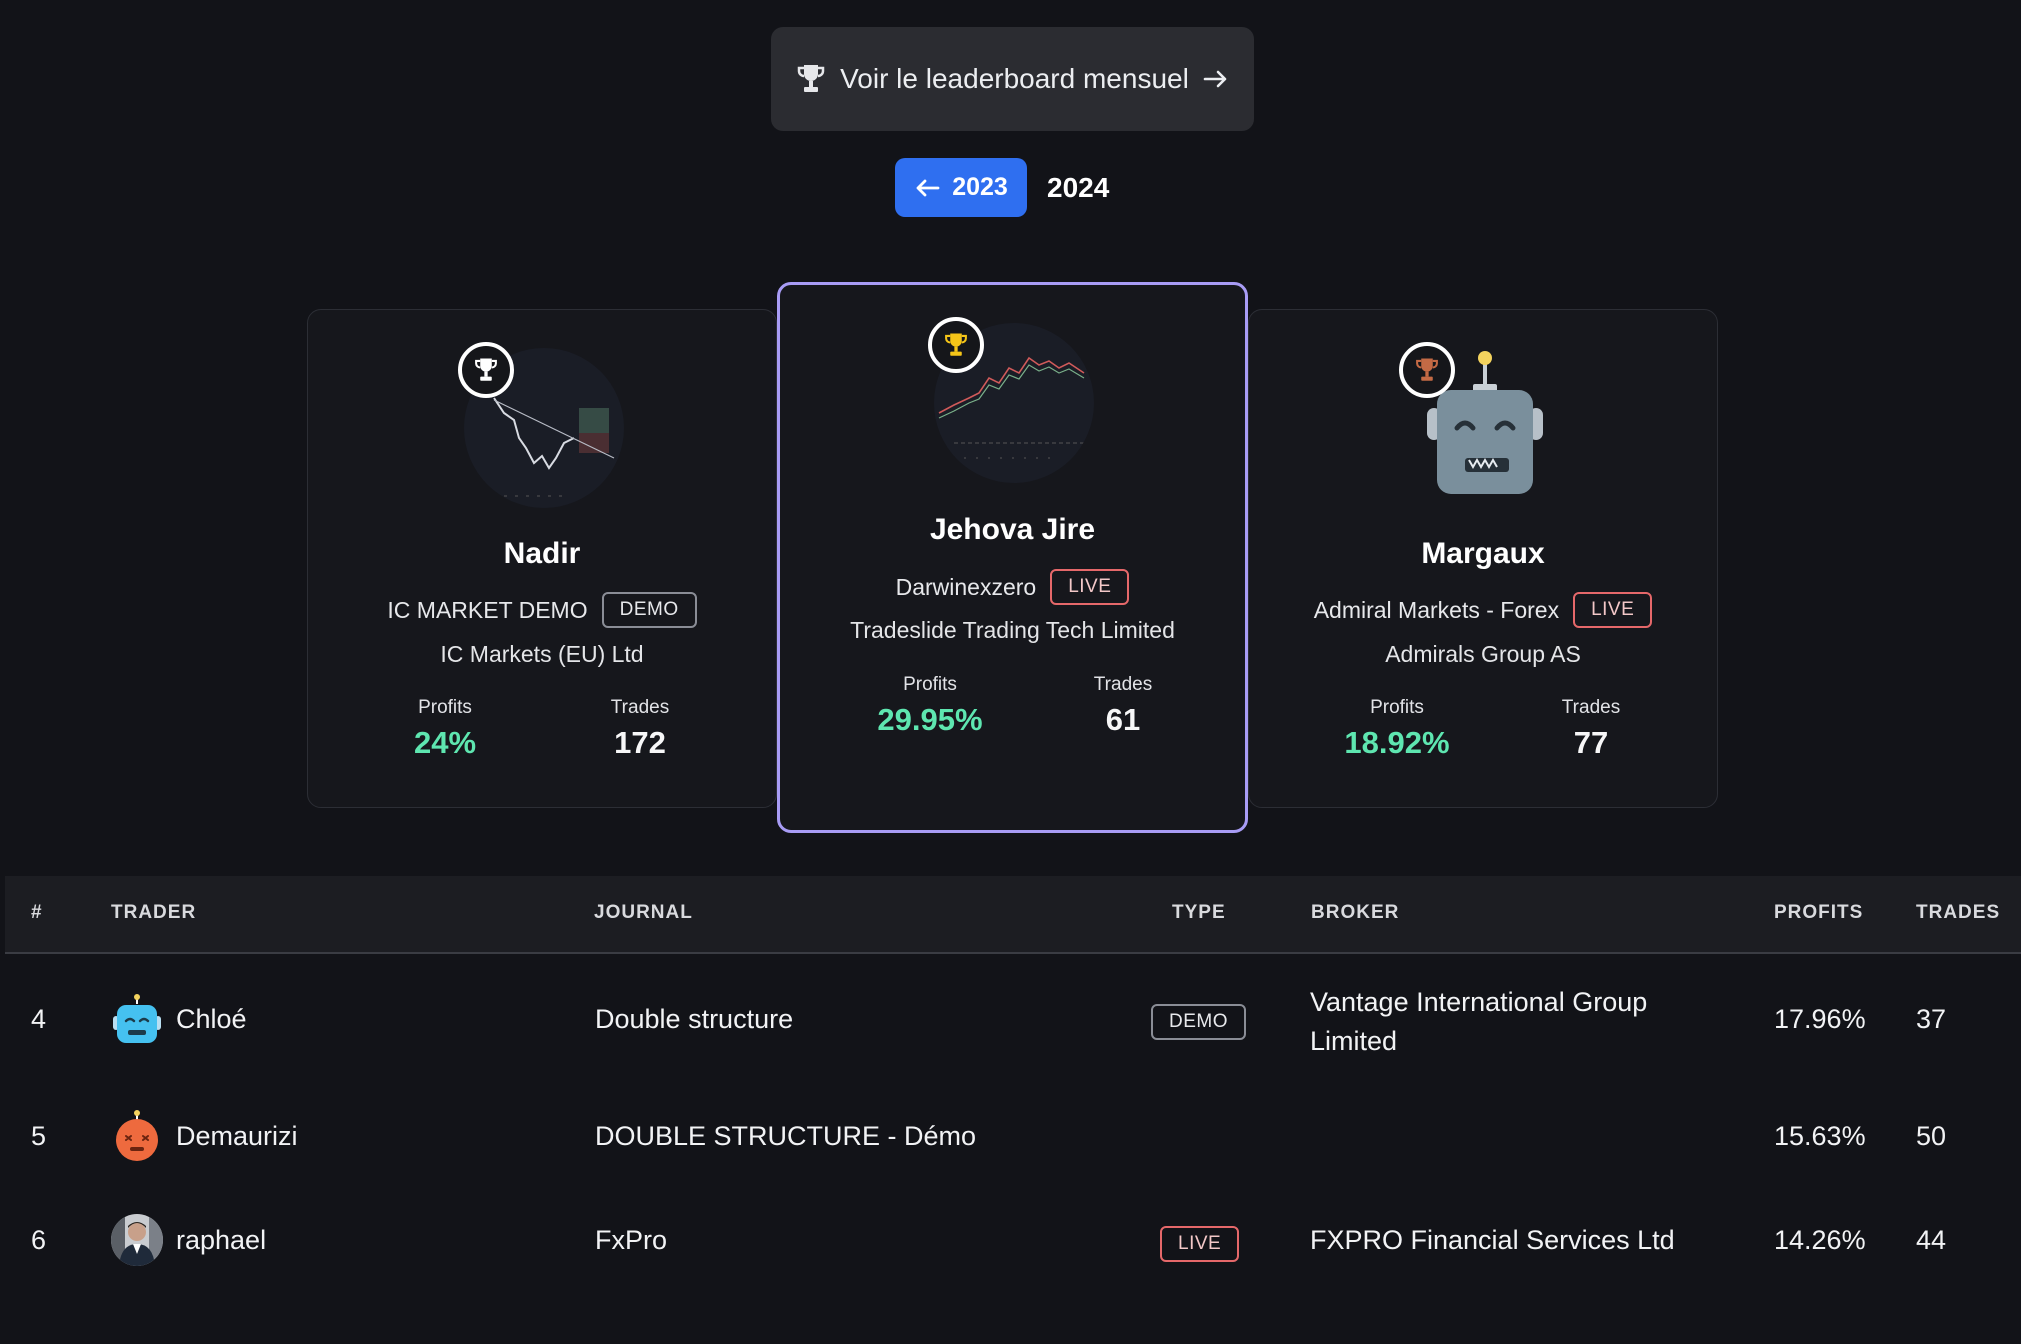  Describe the element at coordinates (956, 345) in the screenshot. I see `trophy-rank-1-icon` at that location.